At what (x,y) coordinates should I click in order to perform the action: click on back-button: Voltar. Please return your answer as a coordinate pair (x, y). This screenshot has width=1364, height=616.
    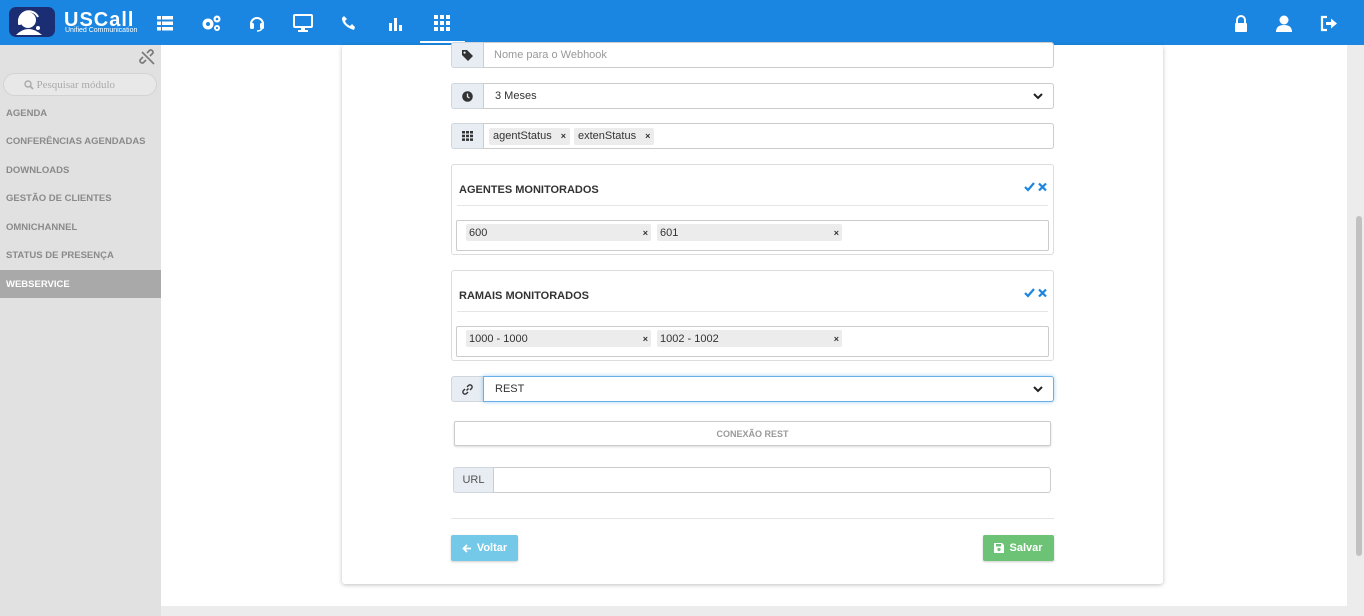
    Looking at the image, I should click on (484, 548).